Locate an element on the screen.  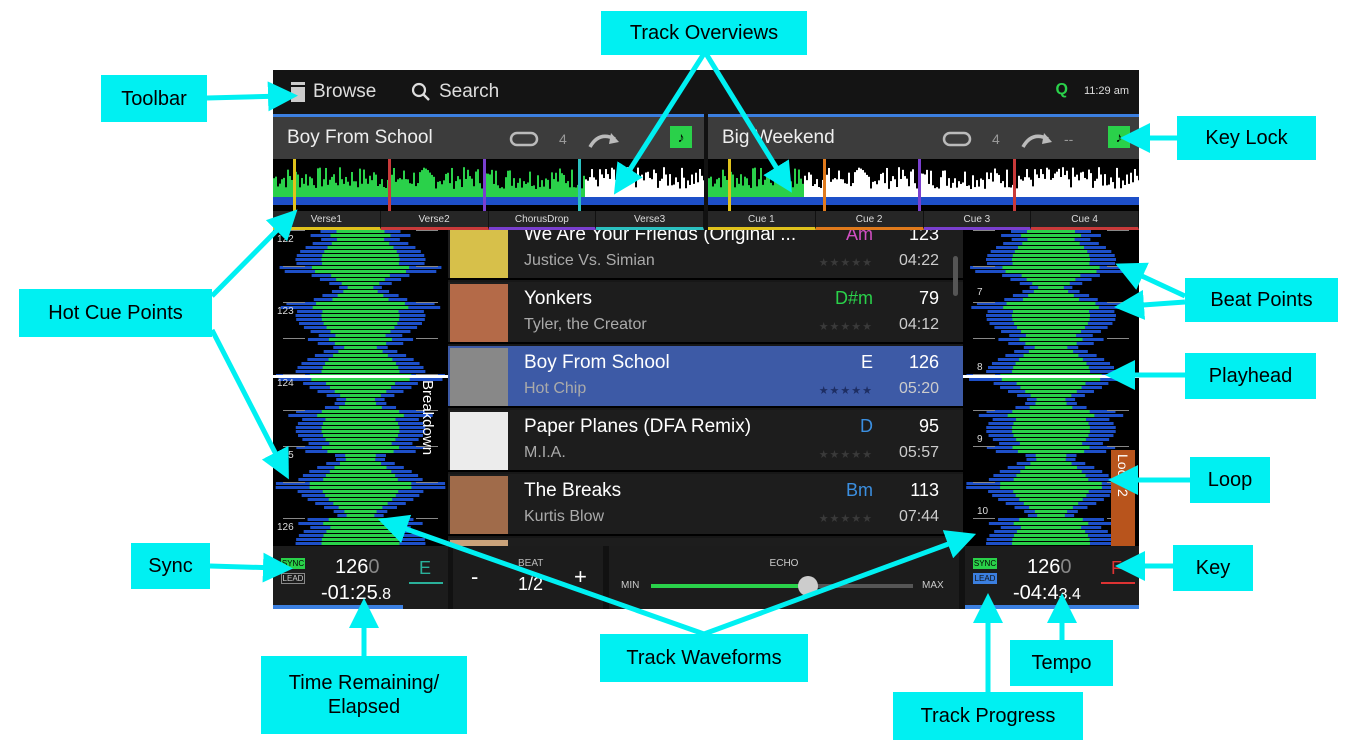
deck-left-header: Boy From School 4 ♪ is located at coordinates (488, 138).